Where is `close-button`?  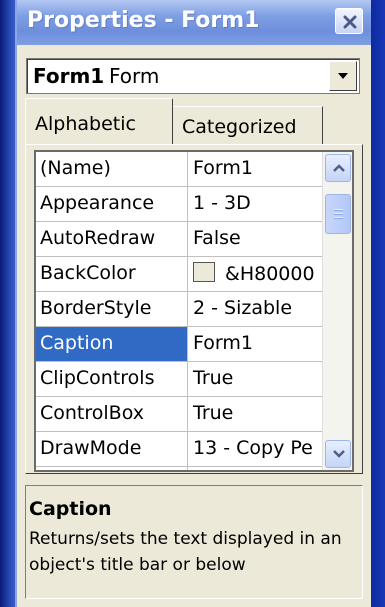
close-button is located at coordinates (349, 21).